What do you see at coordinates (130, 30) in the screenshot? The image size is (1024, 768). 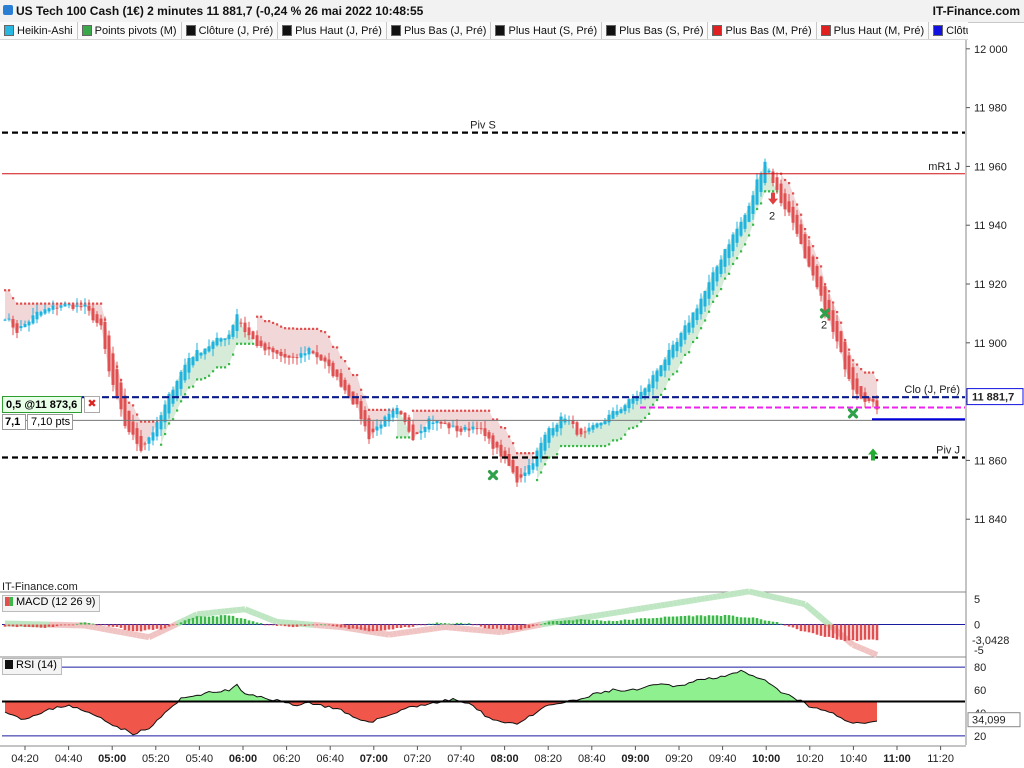 I see `legend-item: Points pivots (M)` at bounding box center [130, 30].